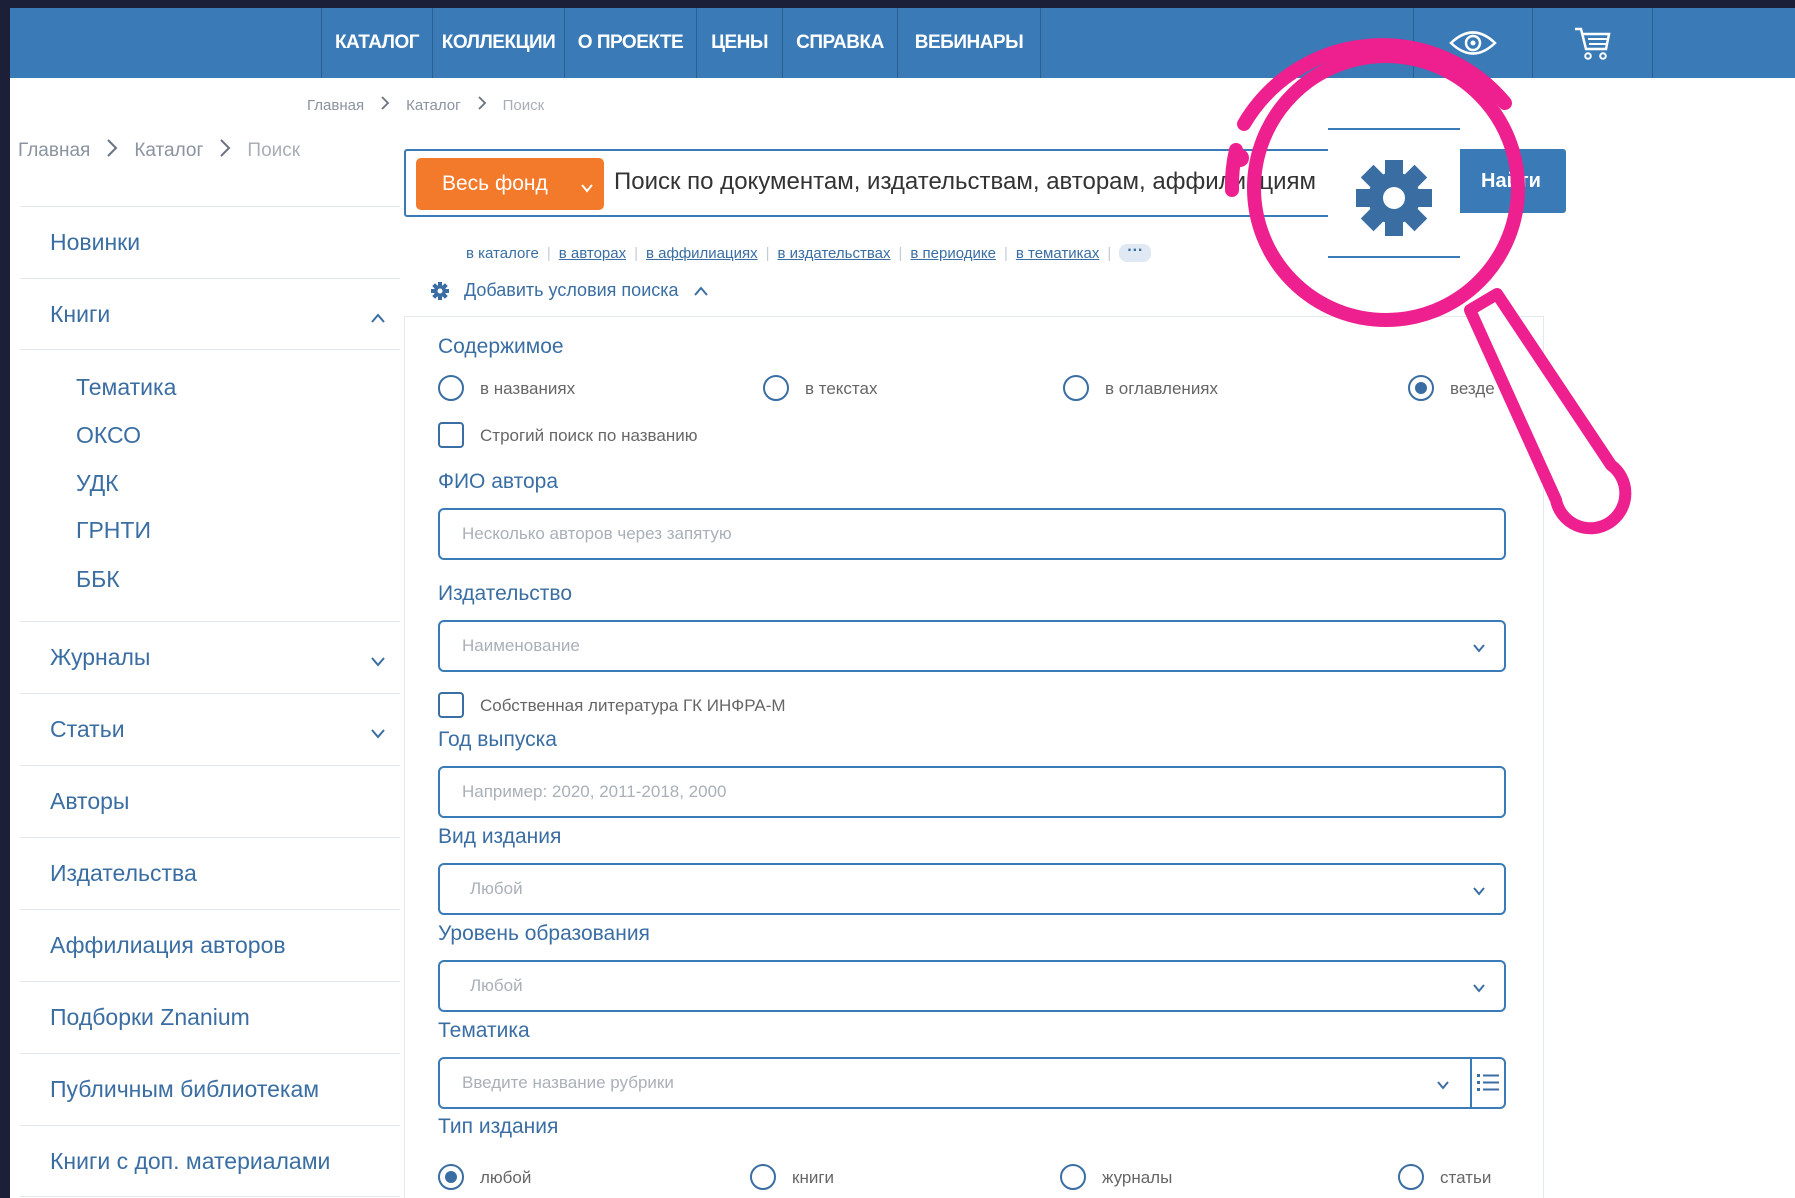 Image resolution: width=1795 pixels, height=1198 pixels. What do you see at coordinates (210, 873) in the screenshot?
I see `sidebar-item-publishers: Издательства` at bounding box center [210, 873].